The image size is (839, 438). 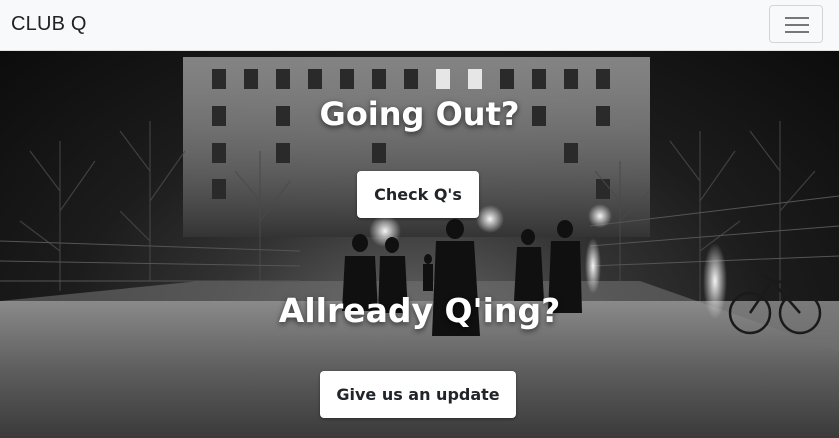 I want to click on hero-heading-already-queuing: Allready Q'ing?, so click(x=419, y=310).